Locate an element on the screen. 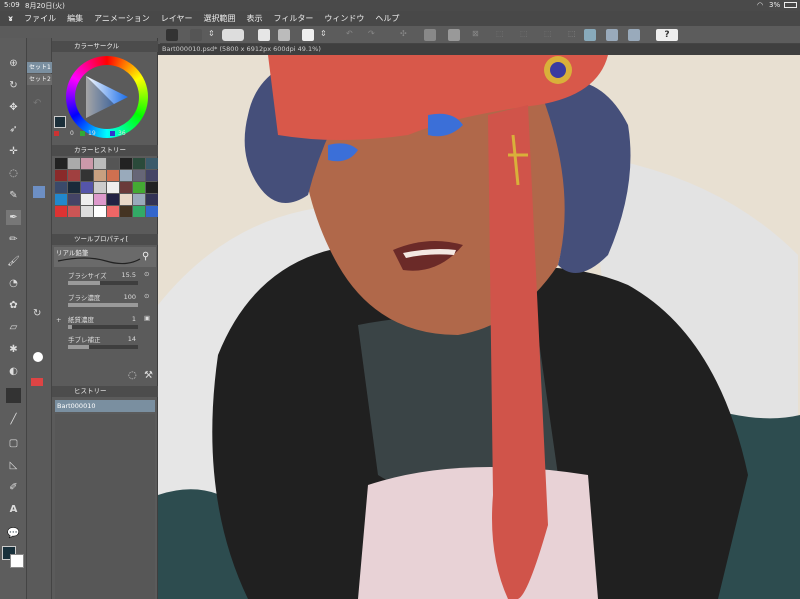 The image size is (800, 599). color-history-header: カラーヒストリー is located at coordinates (105, 150).